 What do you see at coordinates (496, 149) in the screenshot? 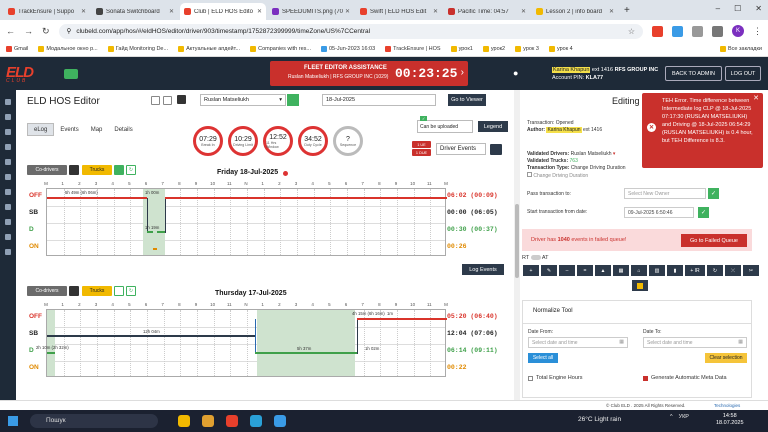
I see `settings-icon` at bounding box center [496, 149].